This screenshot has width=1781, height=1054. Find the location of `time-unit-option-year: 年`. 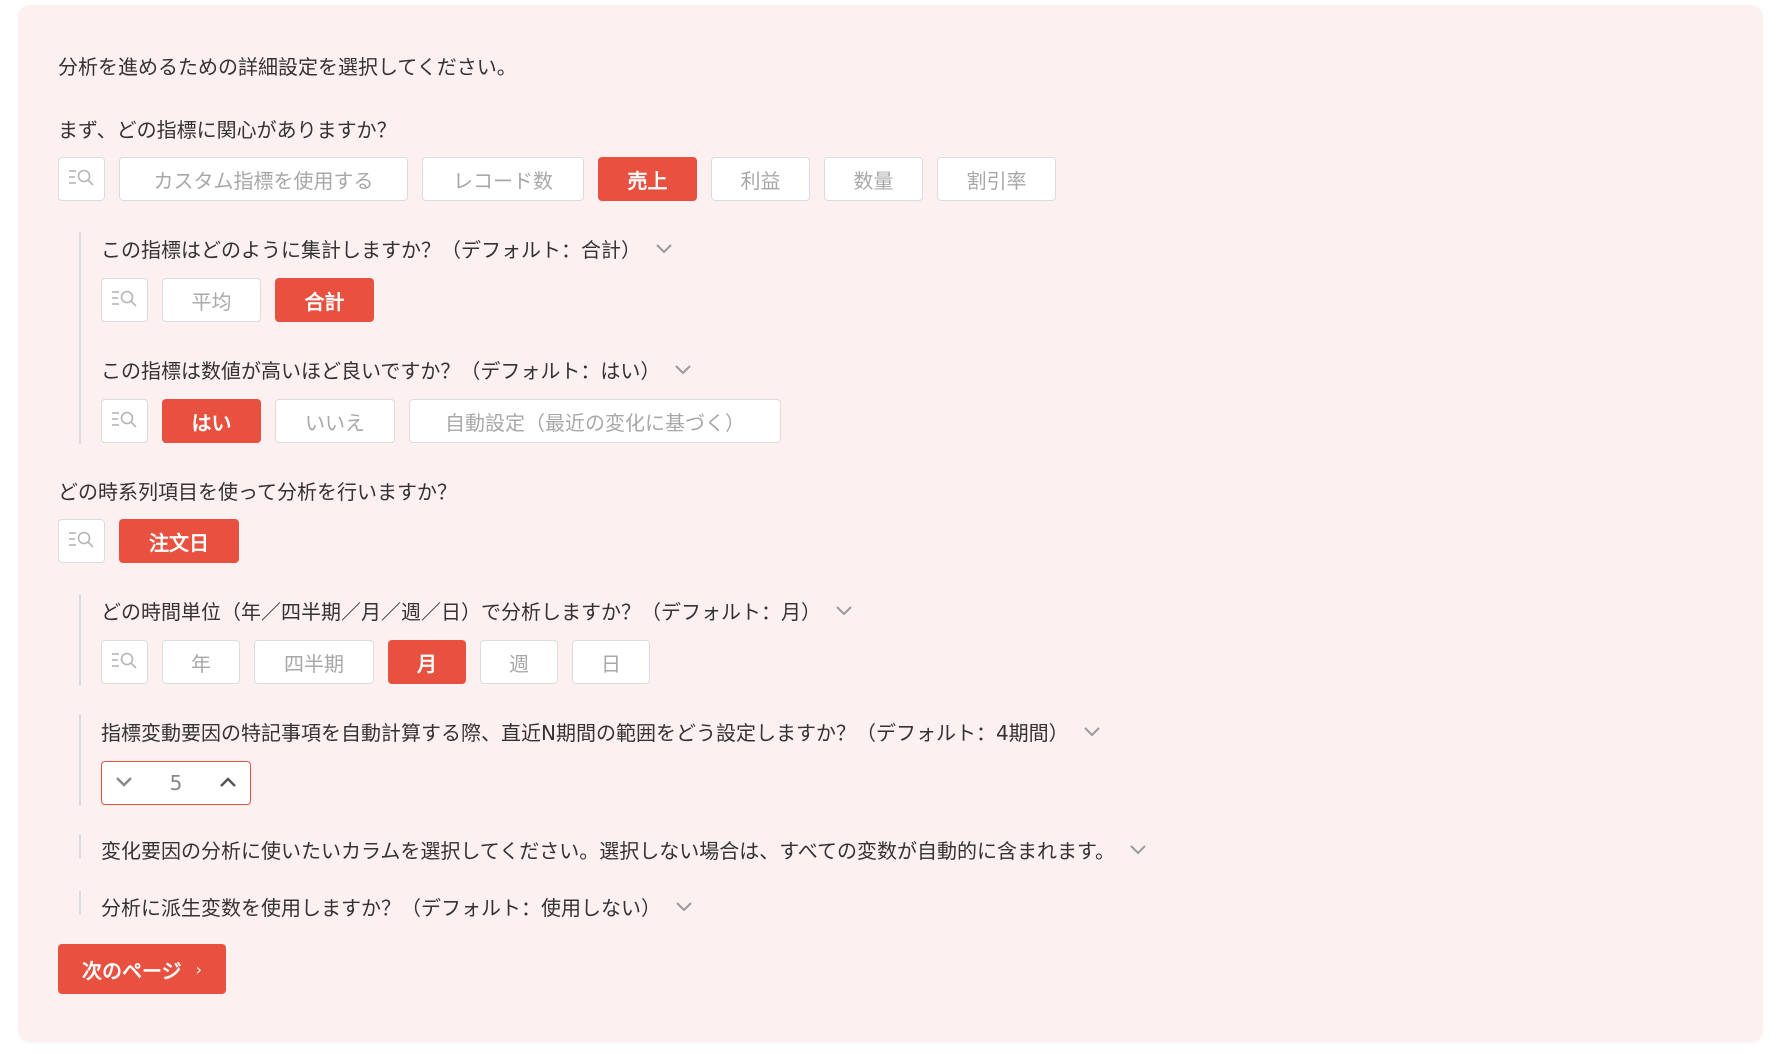

time-unit-option-year: 年 is located at coordinates (201, 662).